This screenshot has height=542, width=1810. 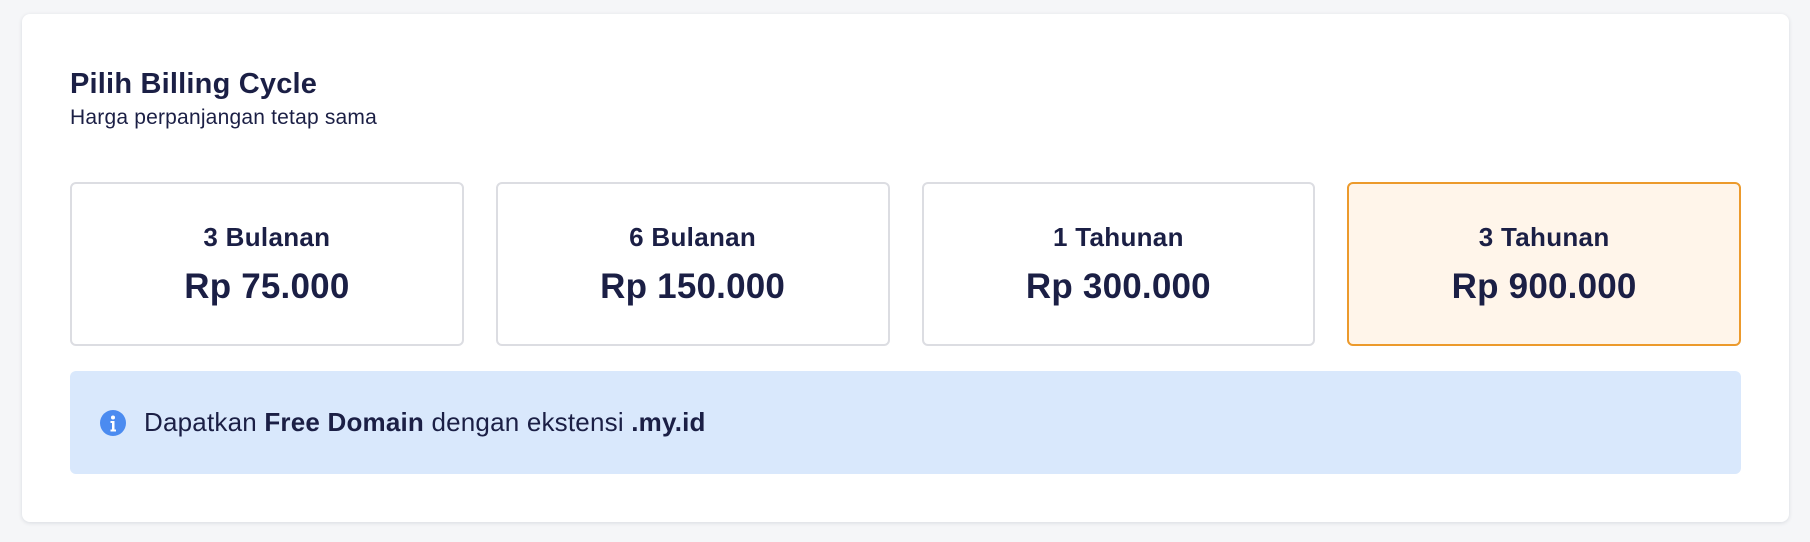 What do you see at coordinates (693, 286) in the screenshot?
I see `option-price: Rp 150.000` at bounding box center [693, 286].